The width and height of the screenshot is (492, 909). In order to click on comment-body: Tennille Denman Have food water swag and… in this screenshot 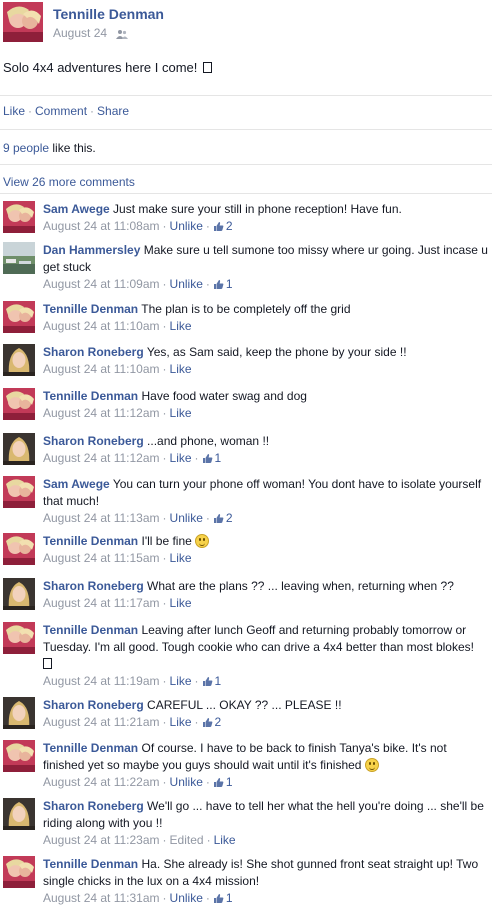, I will do `click(265, 405)`.